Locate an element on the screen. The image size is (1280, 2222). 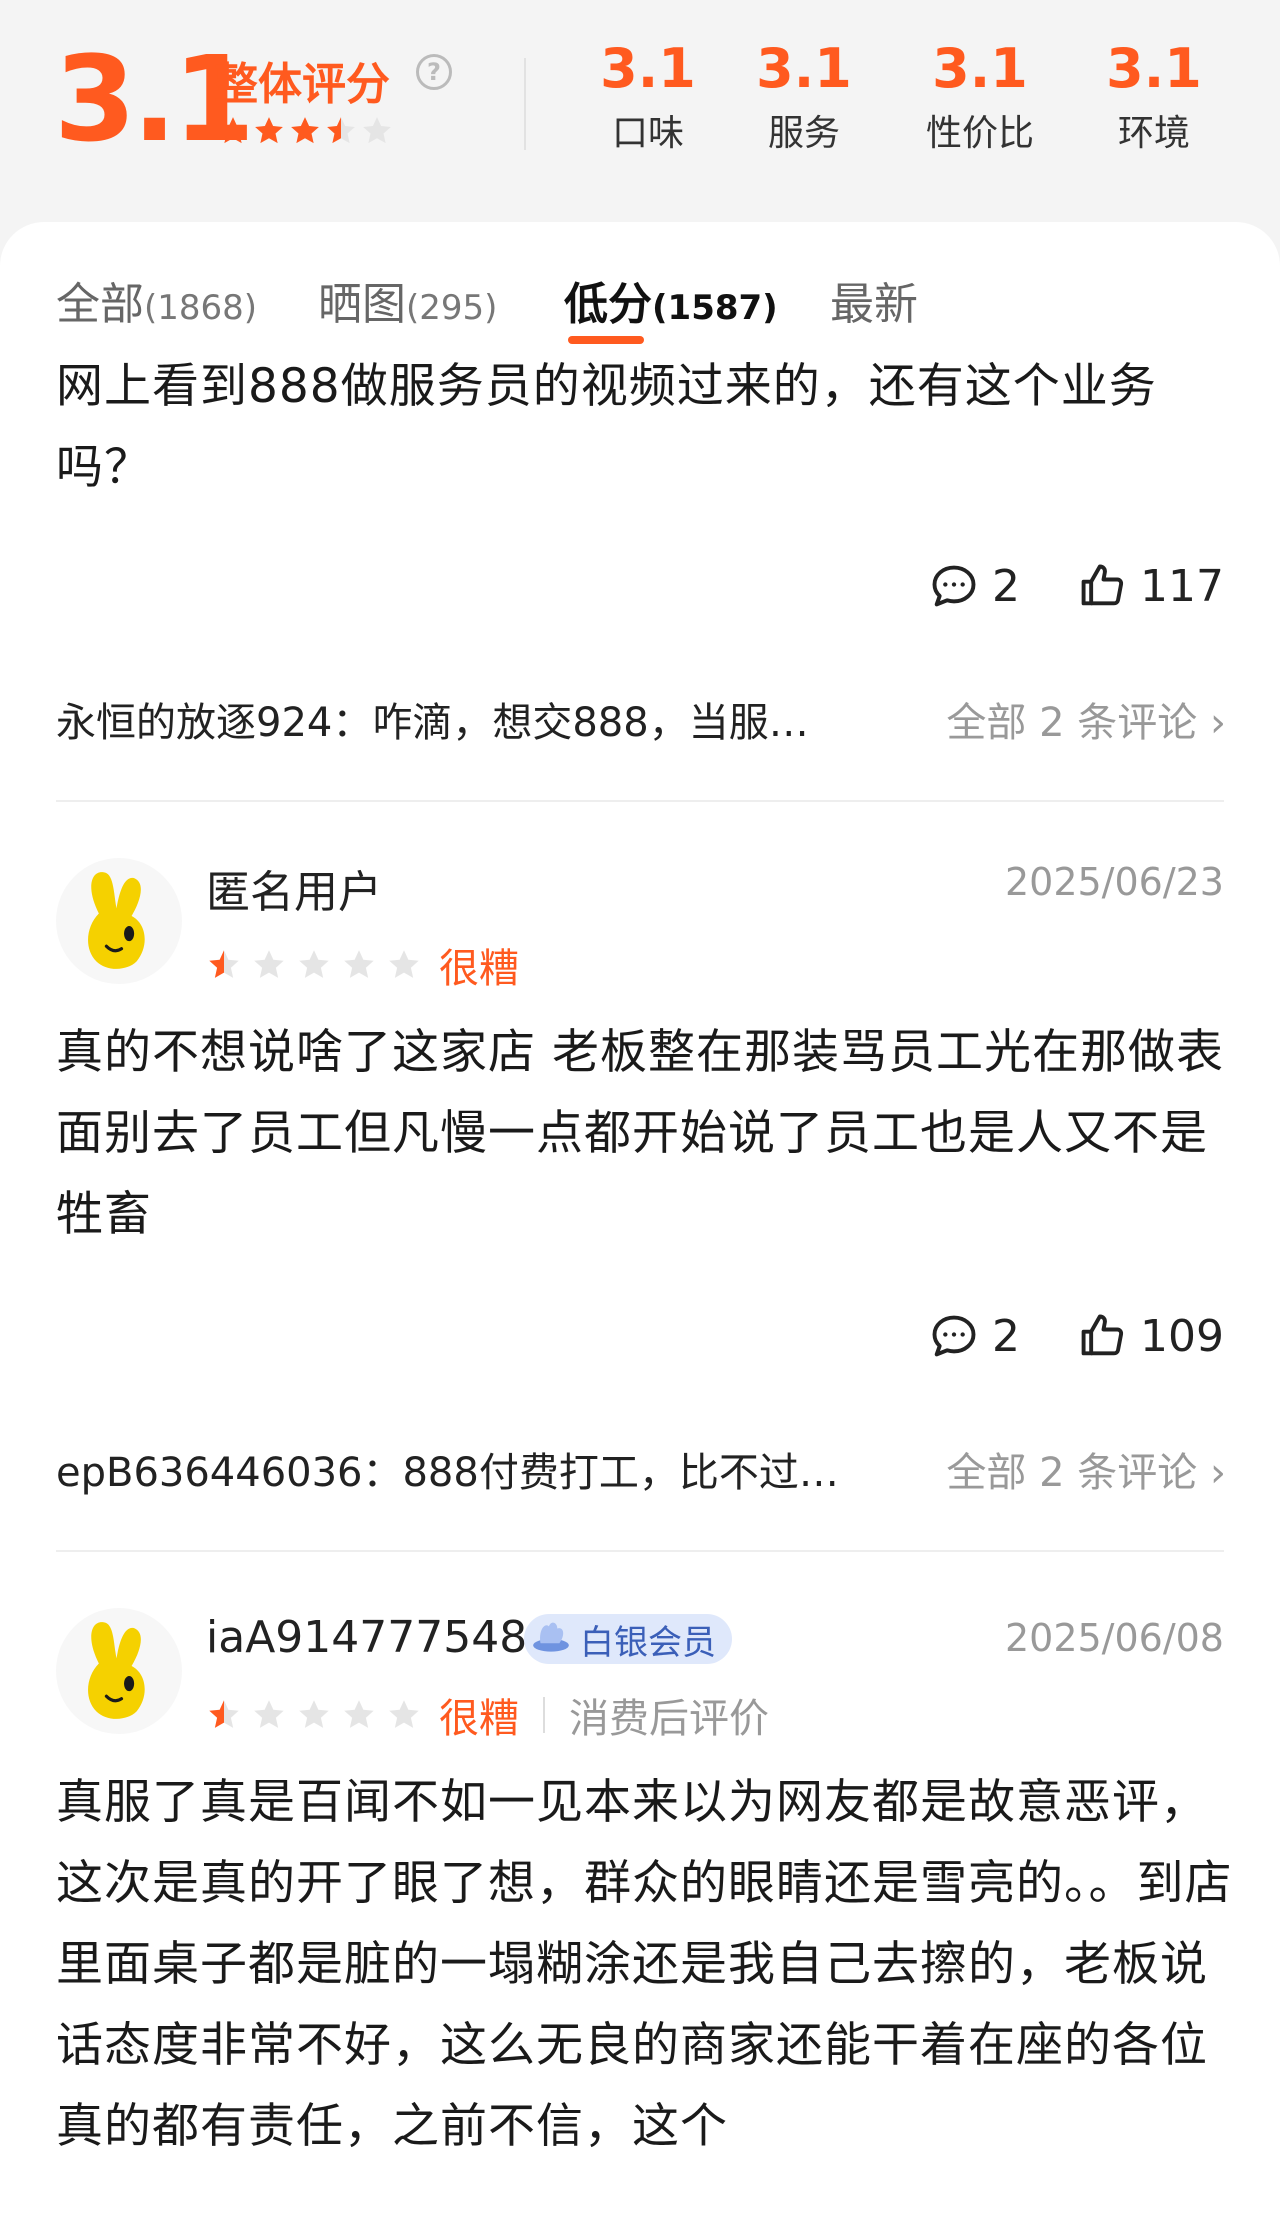
member-badge: 白银会员 is located at coordinates (628, 1639).